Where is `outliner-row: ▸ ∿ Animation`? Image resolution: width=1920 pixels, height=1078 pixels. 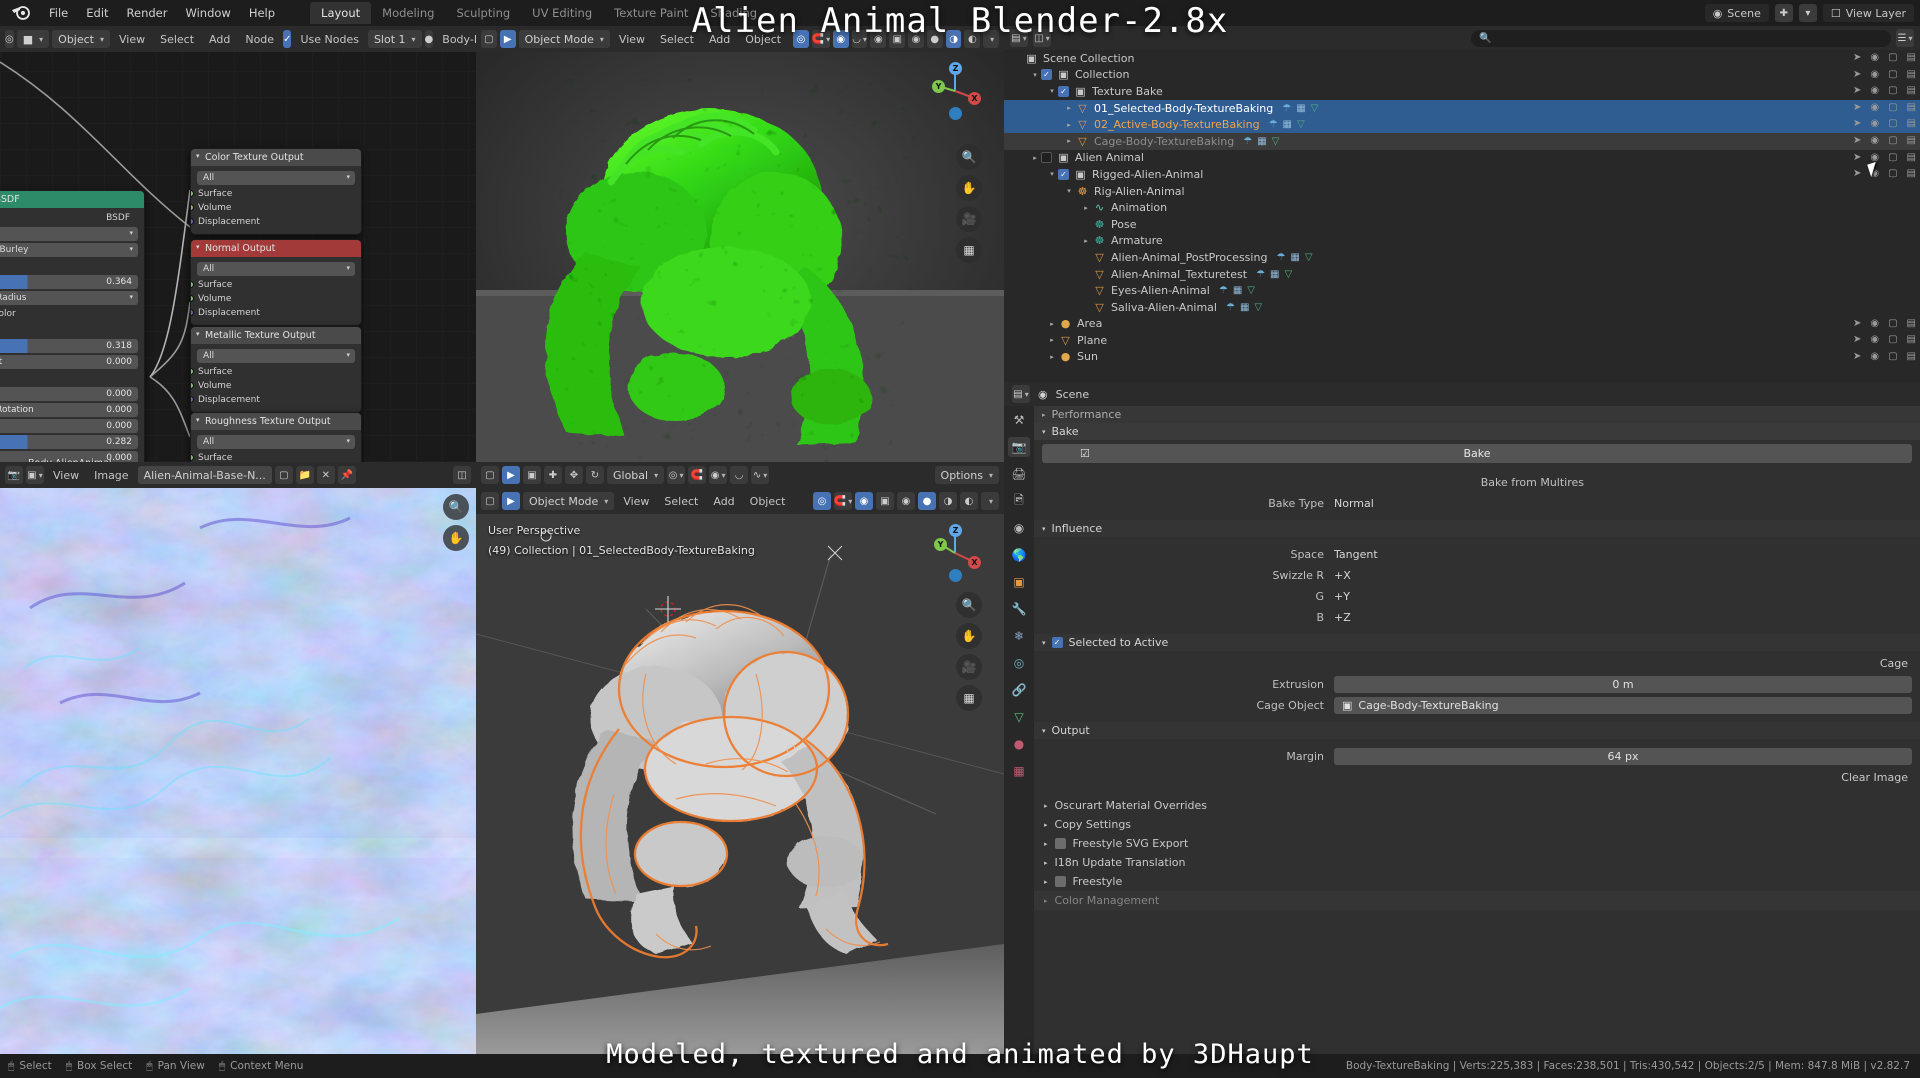
outliner-row: ▸ ∿ Animation is located at coordinates (1462, 207).